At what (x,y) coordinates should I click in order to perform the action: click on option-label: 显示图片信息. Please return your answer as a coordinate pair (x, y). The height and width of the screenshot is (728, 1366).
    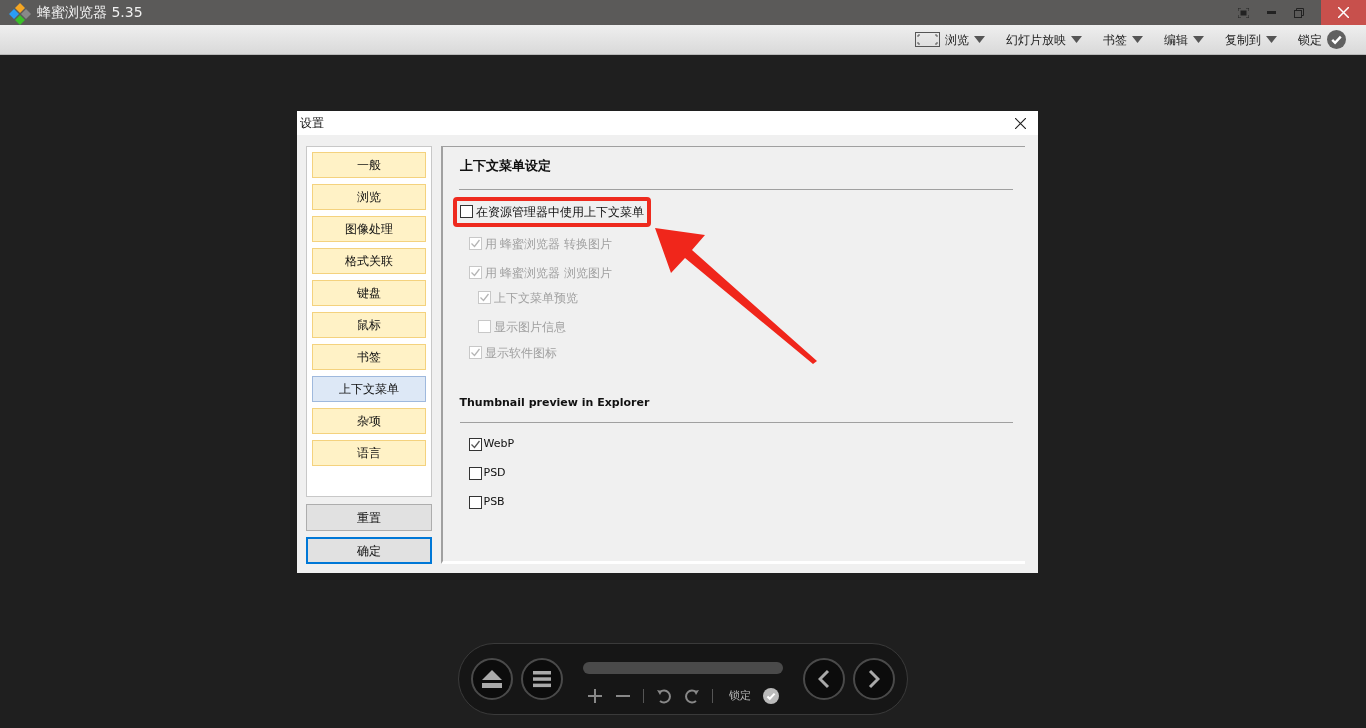
    Looking at the image, I should click on (529, 327).